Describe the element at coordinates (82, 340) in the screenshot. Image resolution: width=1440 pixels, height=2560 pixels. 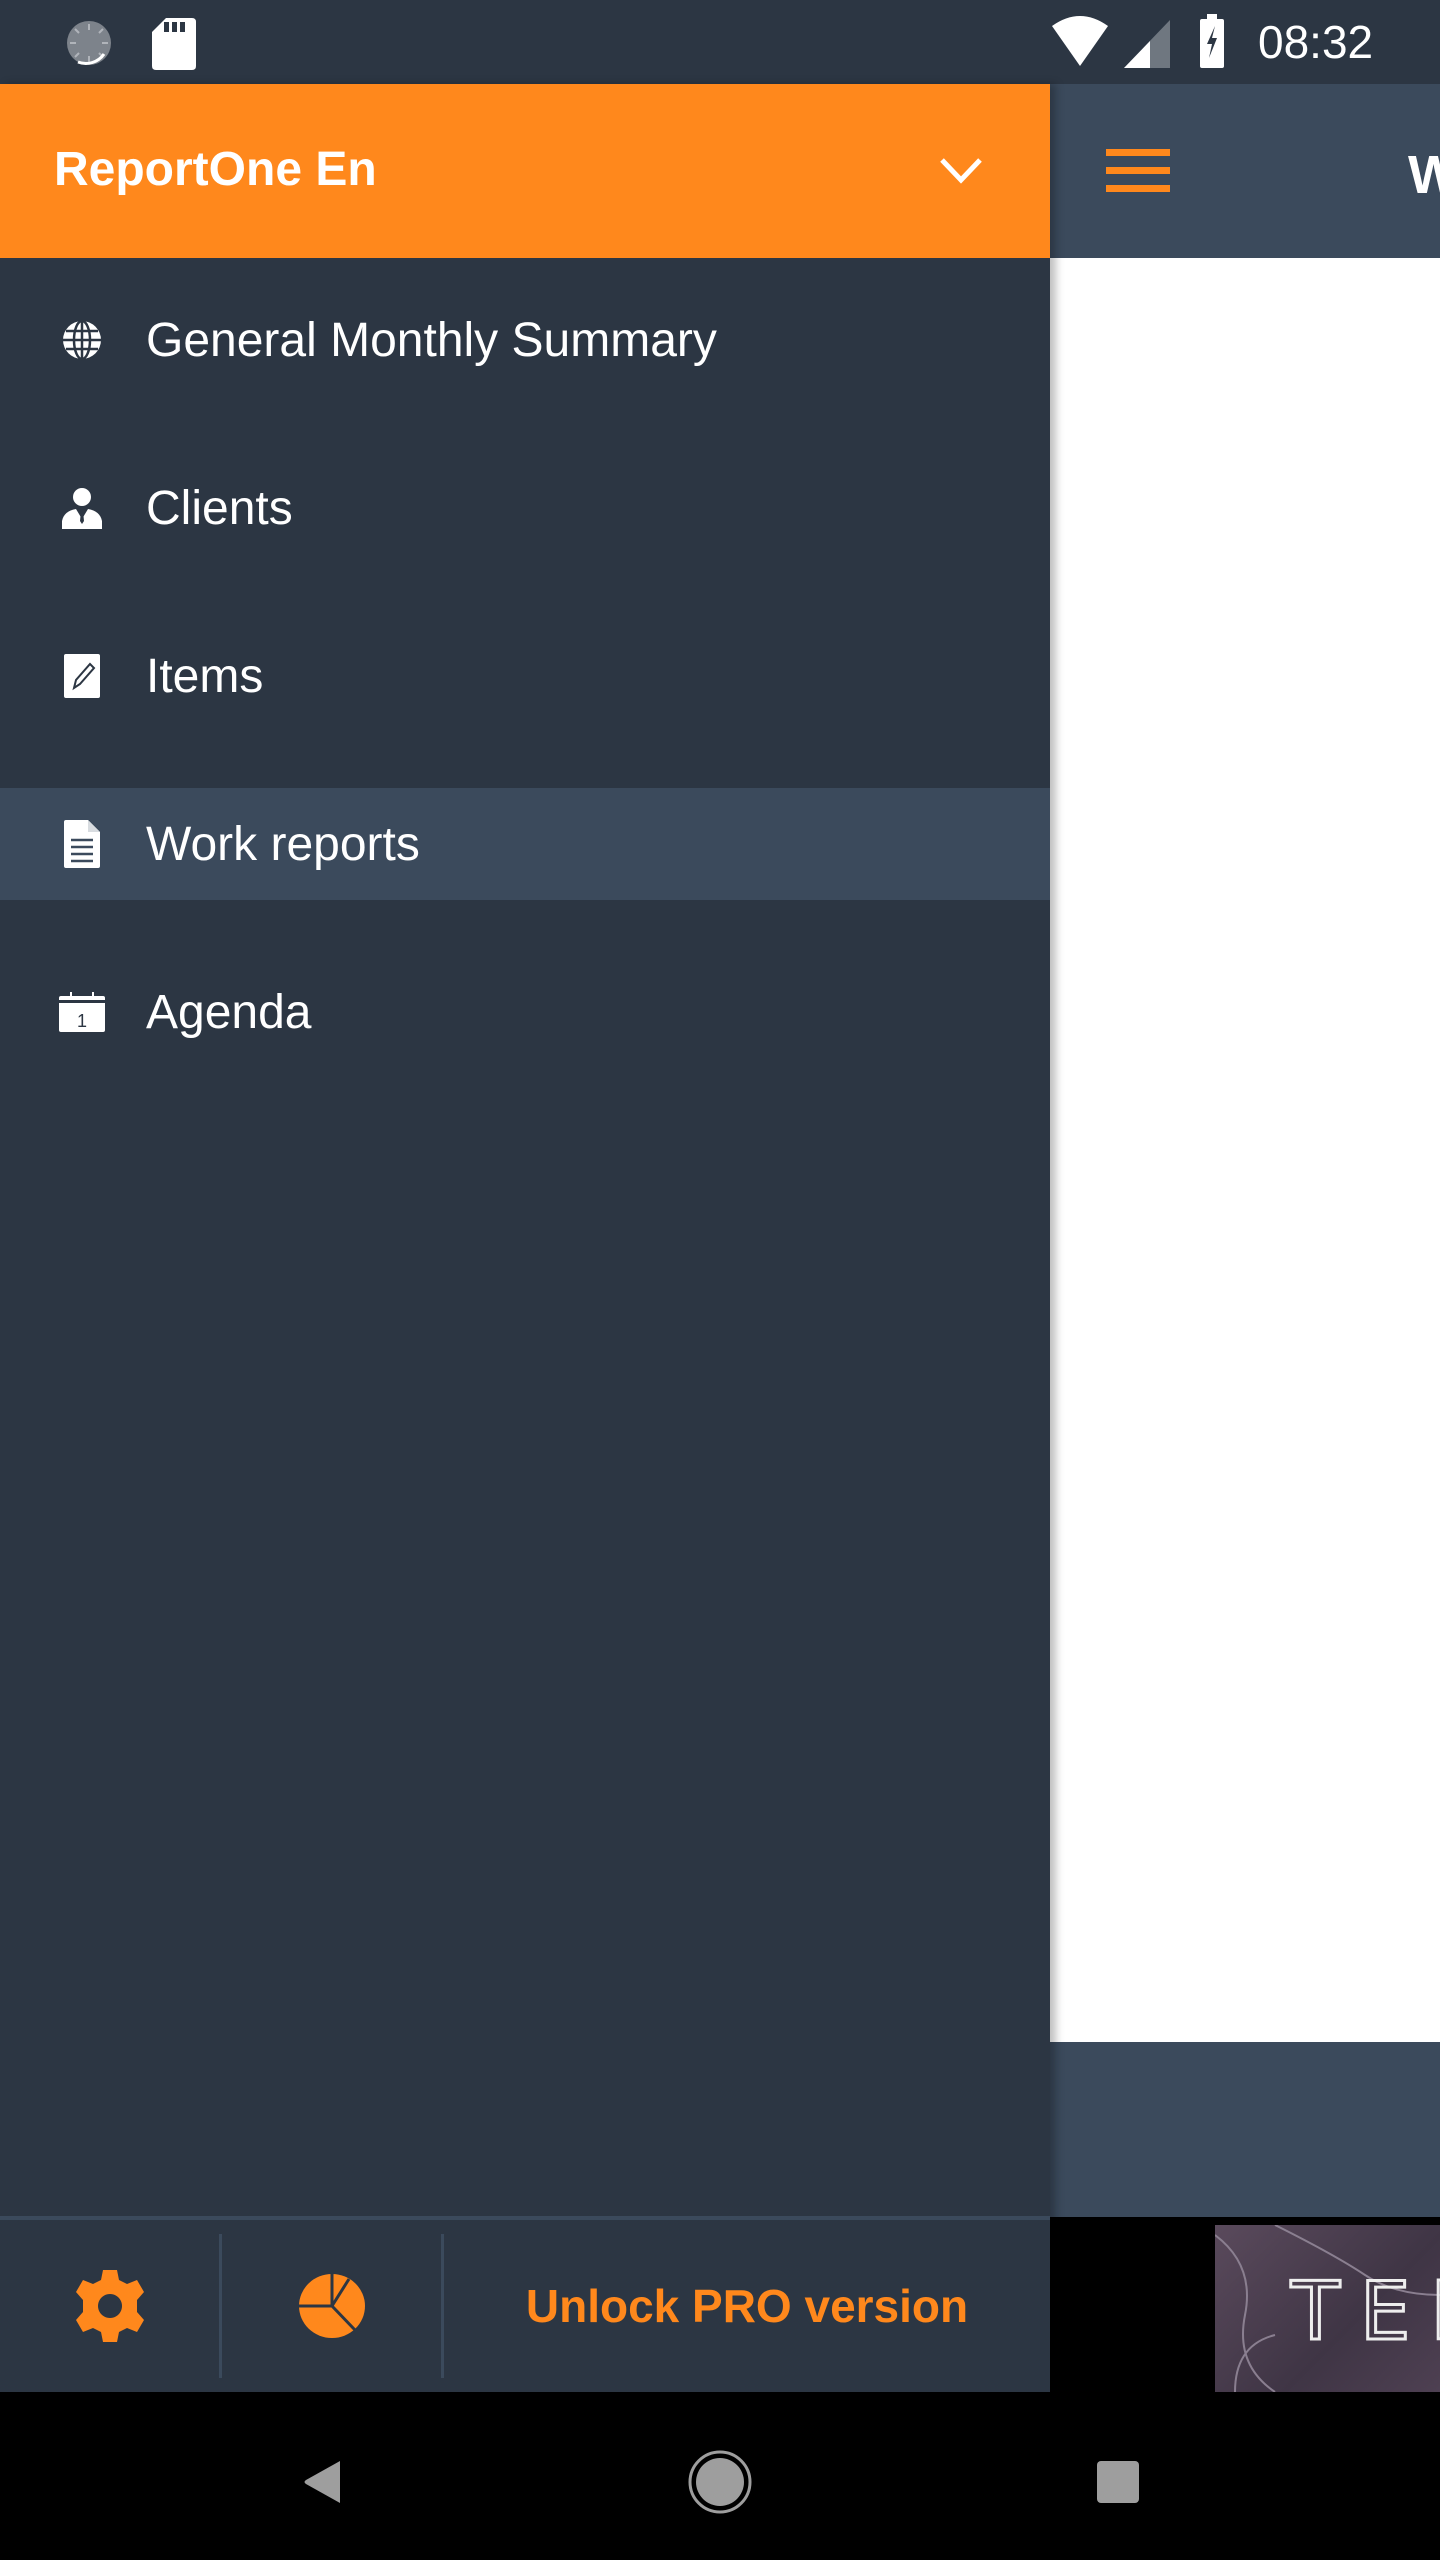
I see `globe-icon` at that location.